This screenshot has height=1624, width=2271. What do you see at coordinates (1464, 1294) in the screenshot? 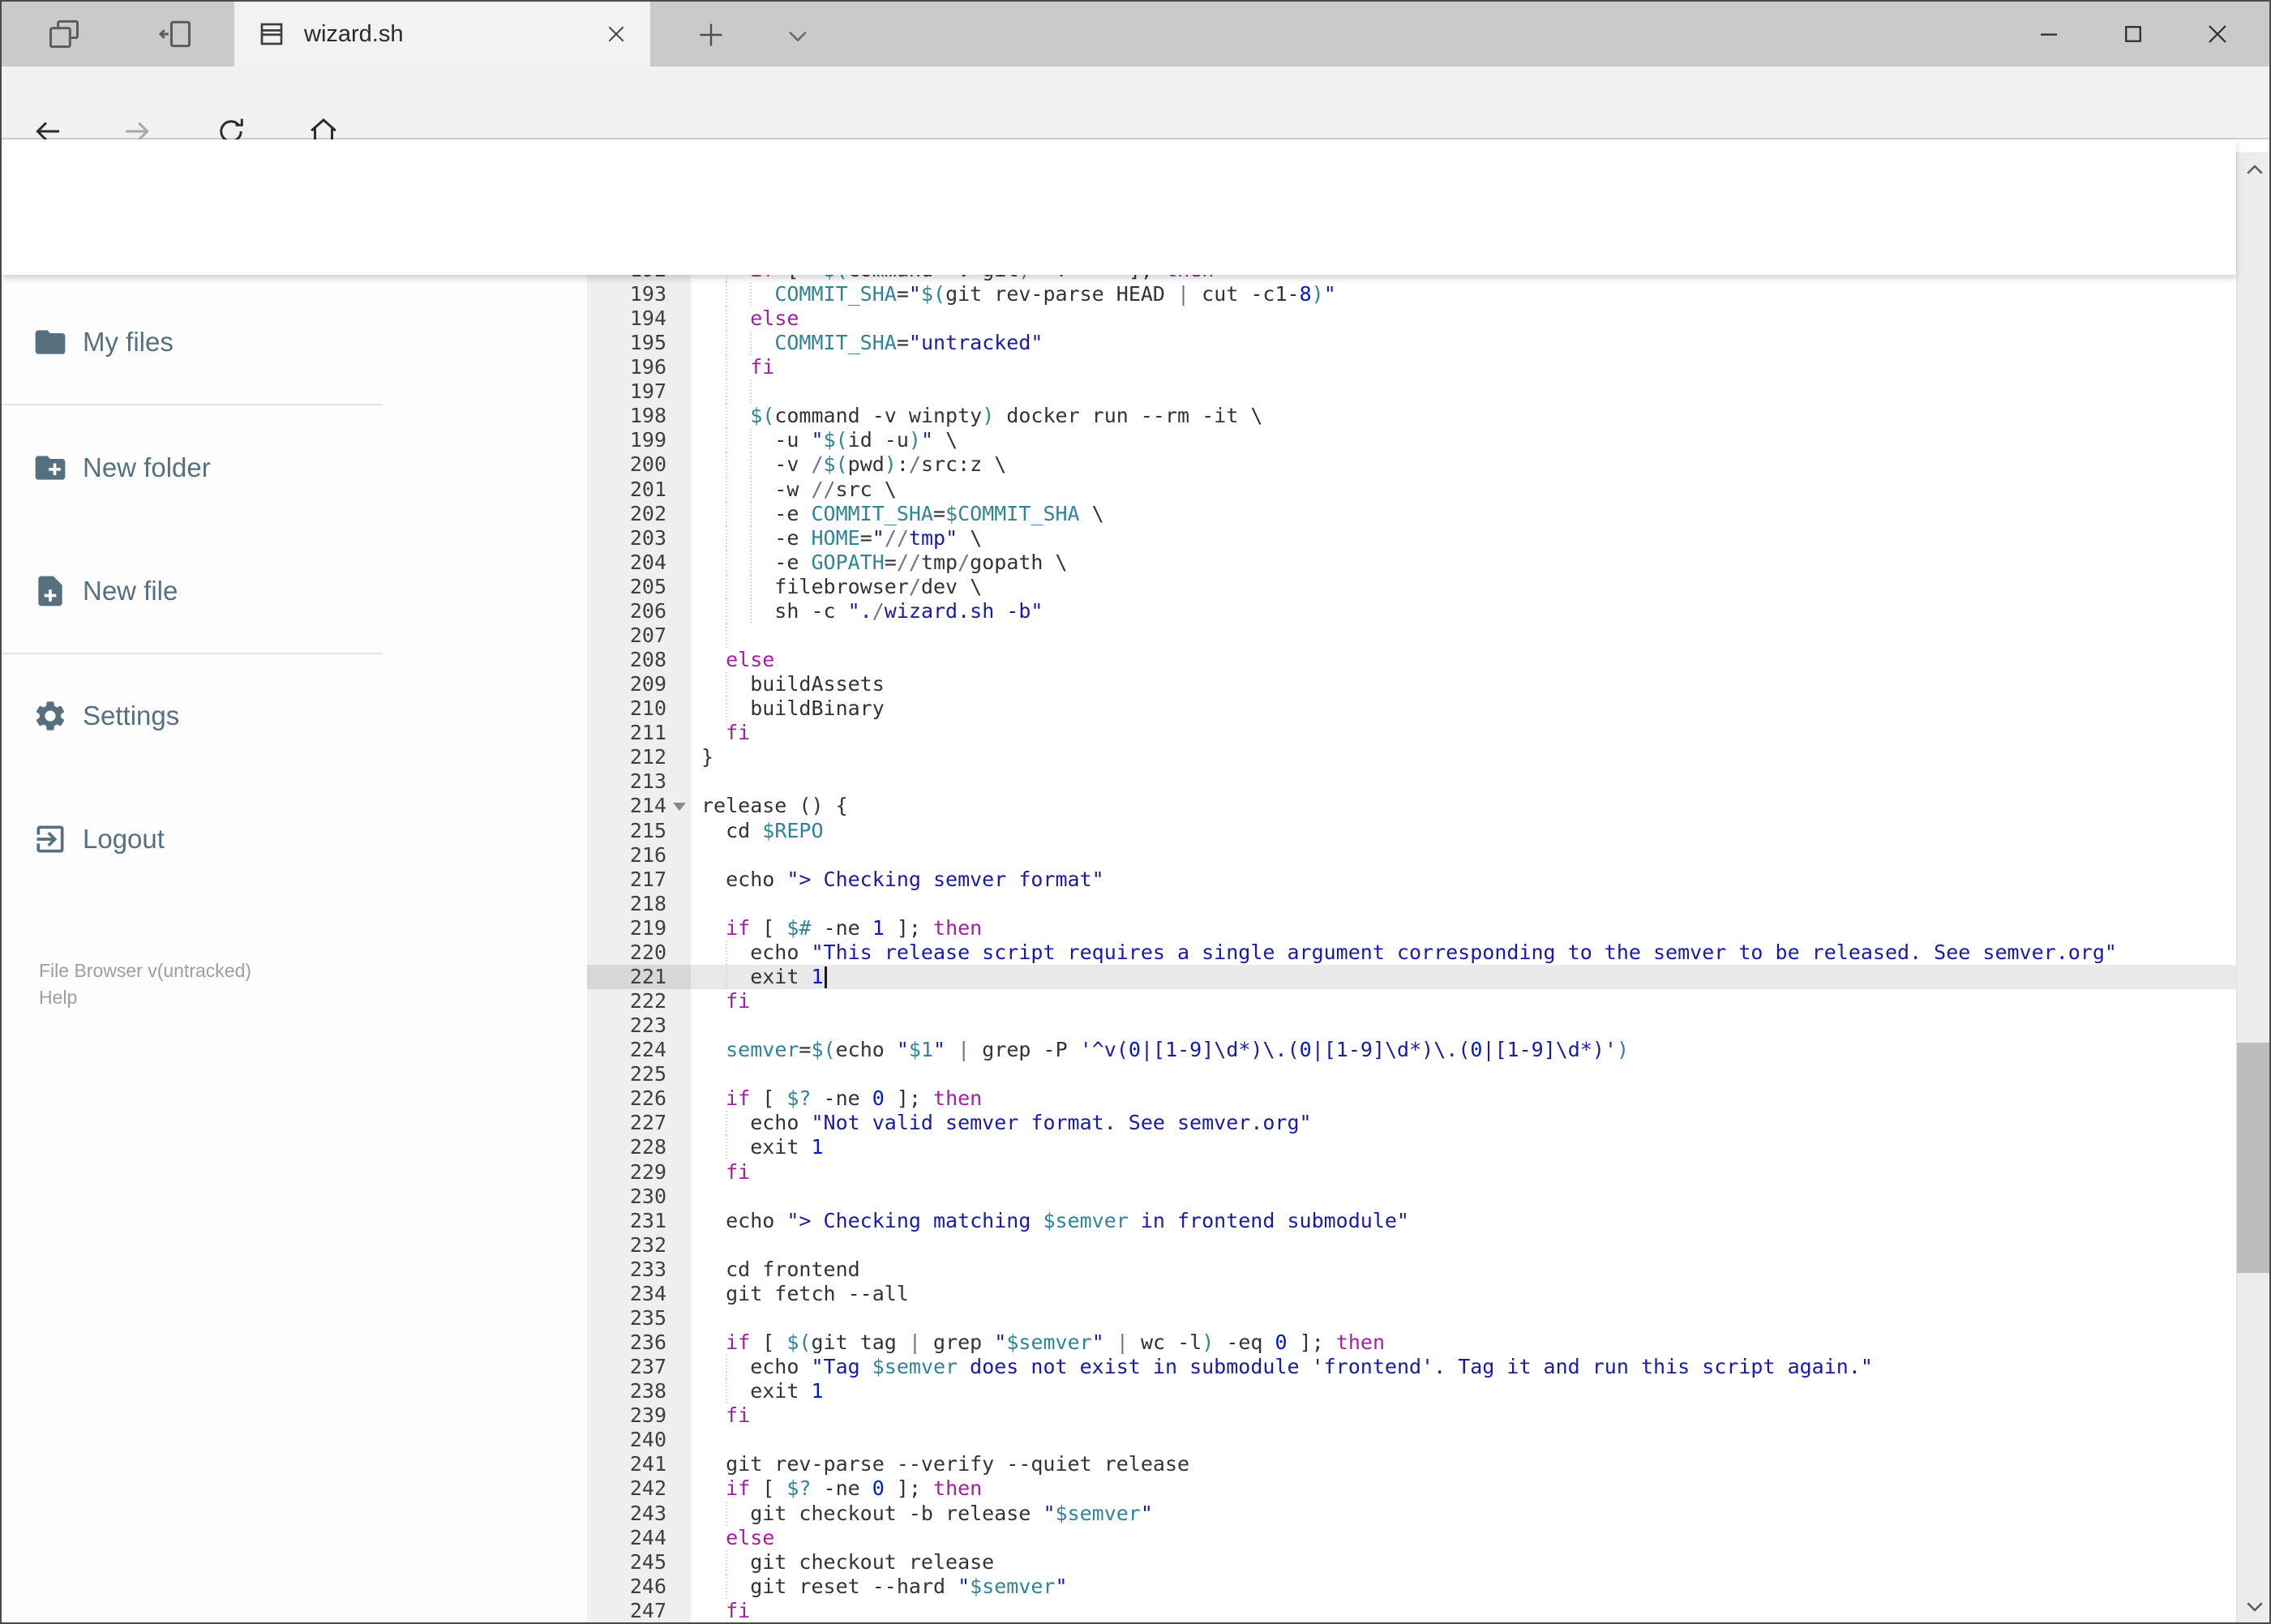
I see `code-line: git fetch --all` at bounding box center [1464, 1294].